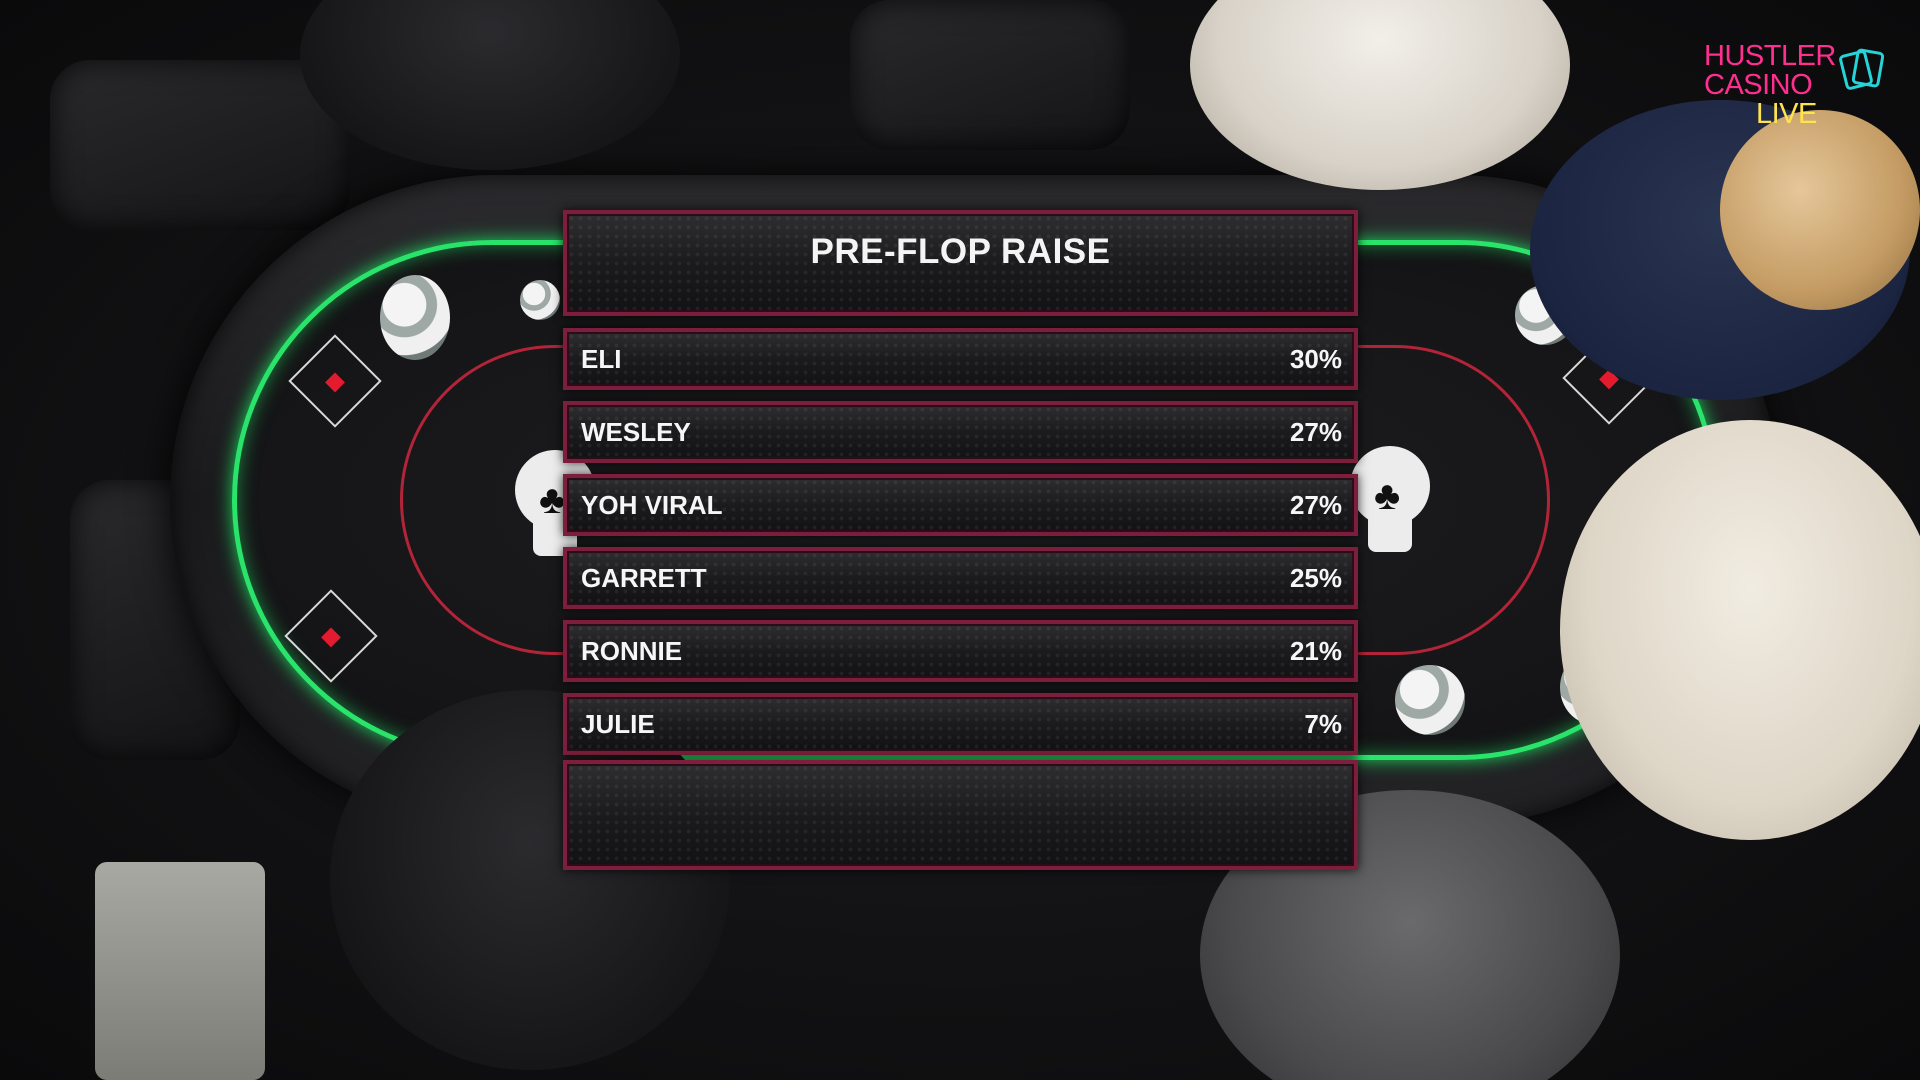 The image size is (1920, 1080). What do you see at coordinates (1315, 358) in the screenshot?
I see `player-percentage: 30%` at bounding box center [1315, 358].